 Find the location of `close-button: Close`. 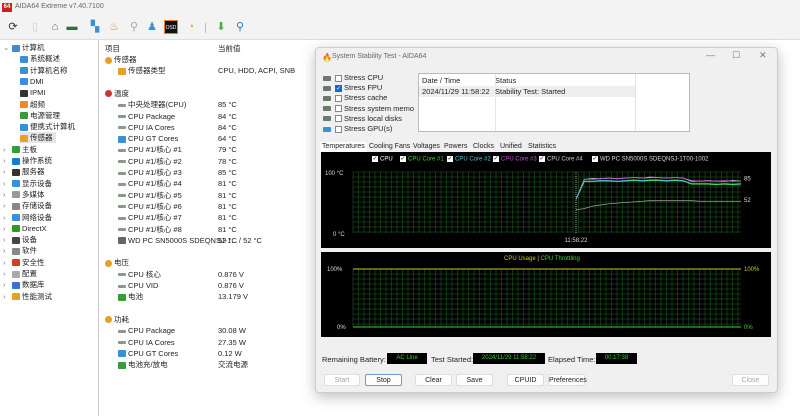

close-button: Close is located at coordinates (750, 380).